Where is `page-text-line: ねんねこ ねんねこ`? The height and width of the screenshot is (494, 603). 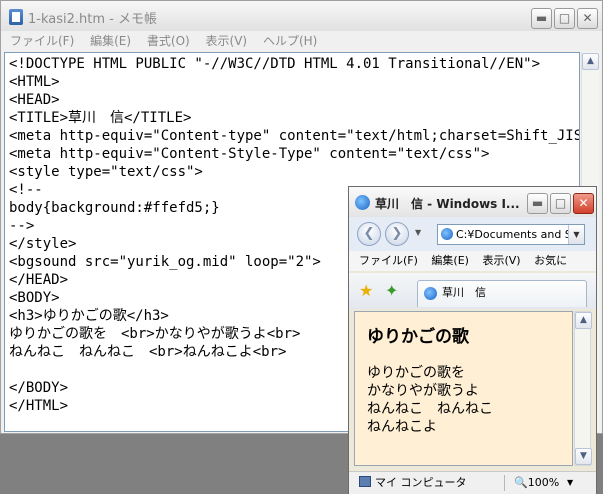
page-text-line: ねんねこ ねんねこ is located at coordinates (430, 409).